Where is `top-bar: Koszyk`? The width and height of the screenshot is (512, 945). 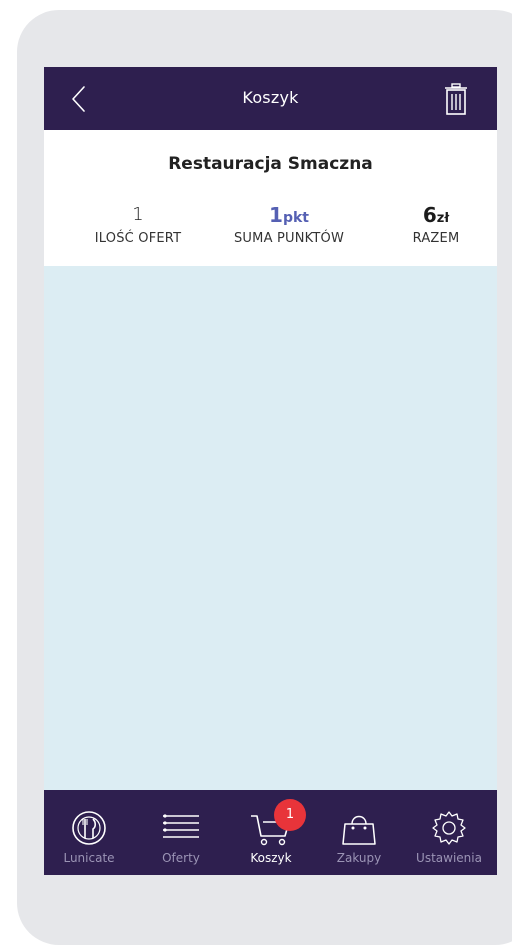 top-bar: Koszyk is located at coordinates (270, 98).